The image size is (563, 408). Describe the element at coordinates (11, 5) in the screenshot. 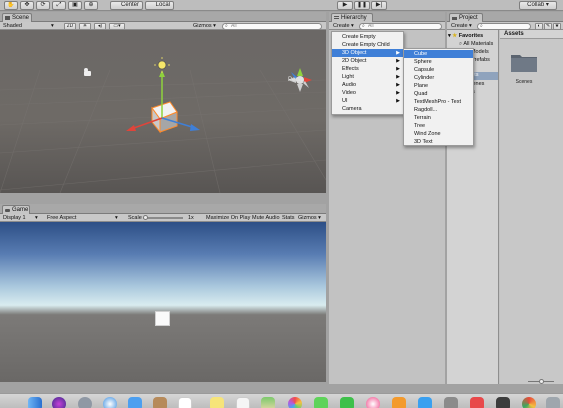

I see `hand-tool-button: ✋` at that location.